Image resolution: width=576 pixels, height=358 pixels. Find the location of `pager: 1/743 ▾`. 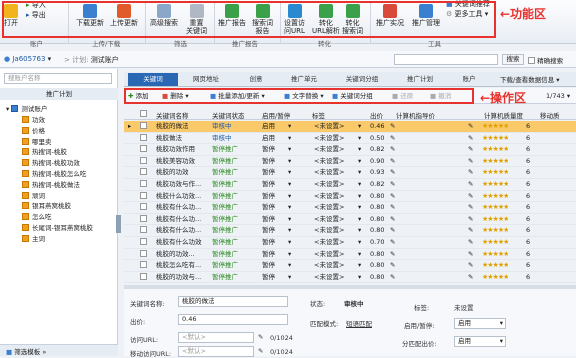

pager: 1/743 ▾ is located at coordinates (558, 96).